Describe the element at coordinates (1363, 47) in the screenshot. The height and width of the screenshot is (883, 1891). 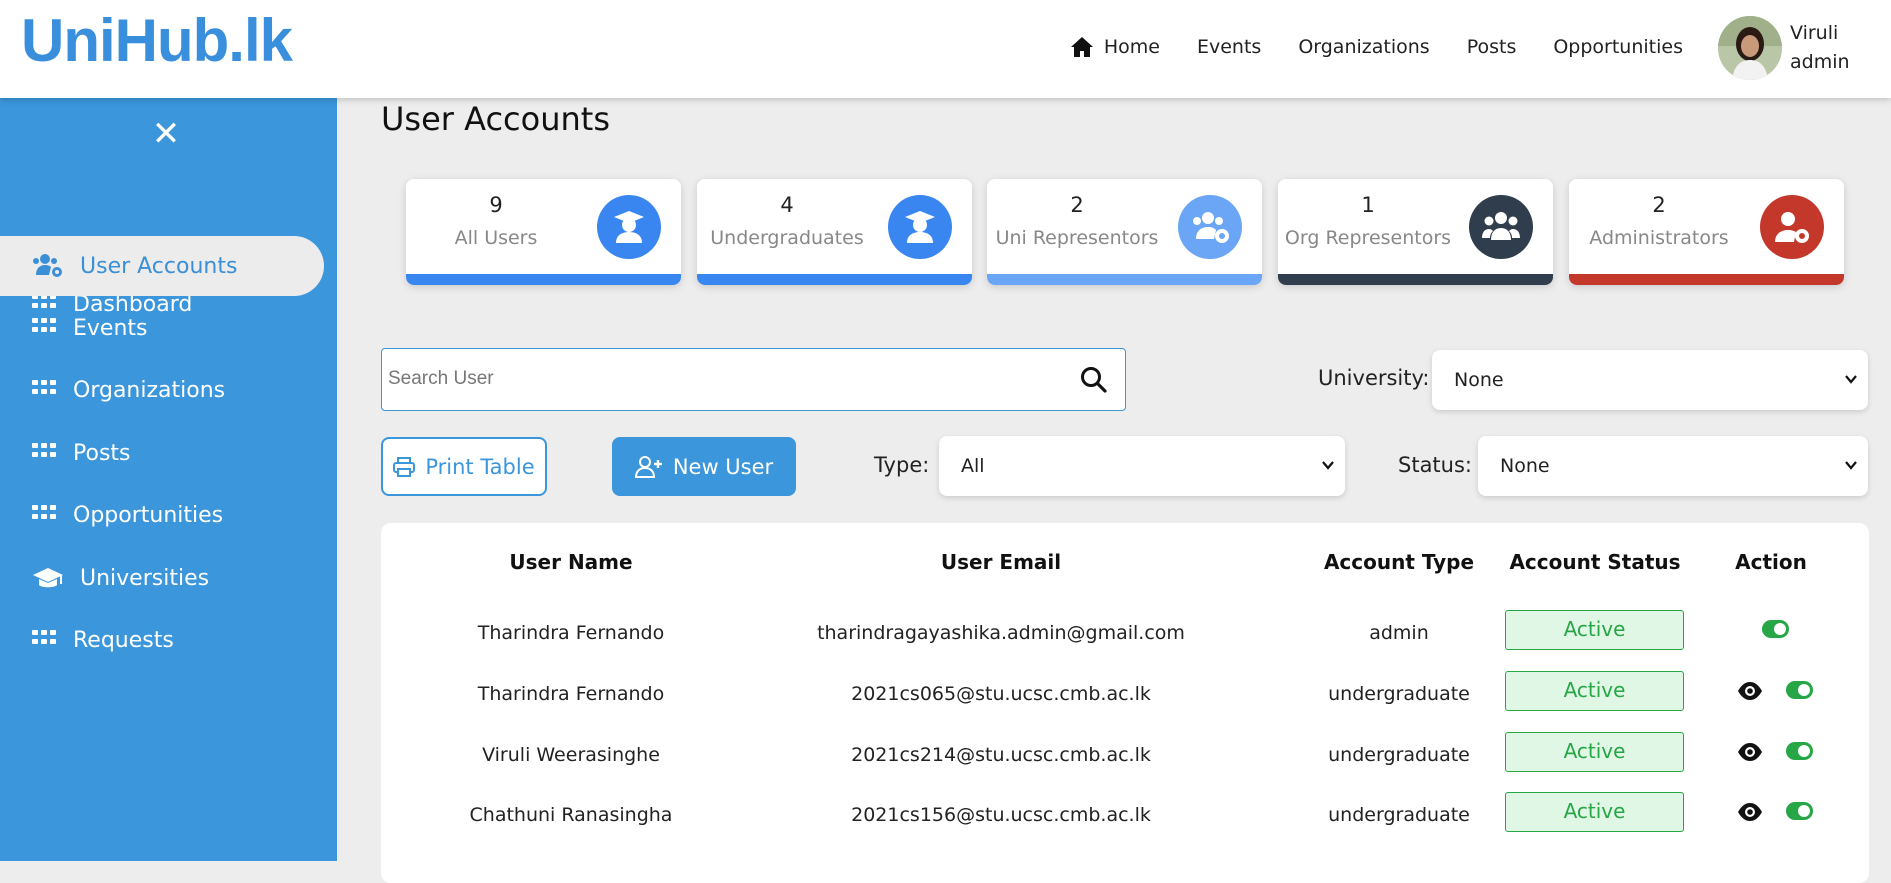
I see `nav-organizations: Organizations` at that location.